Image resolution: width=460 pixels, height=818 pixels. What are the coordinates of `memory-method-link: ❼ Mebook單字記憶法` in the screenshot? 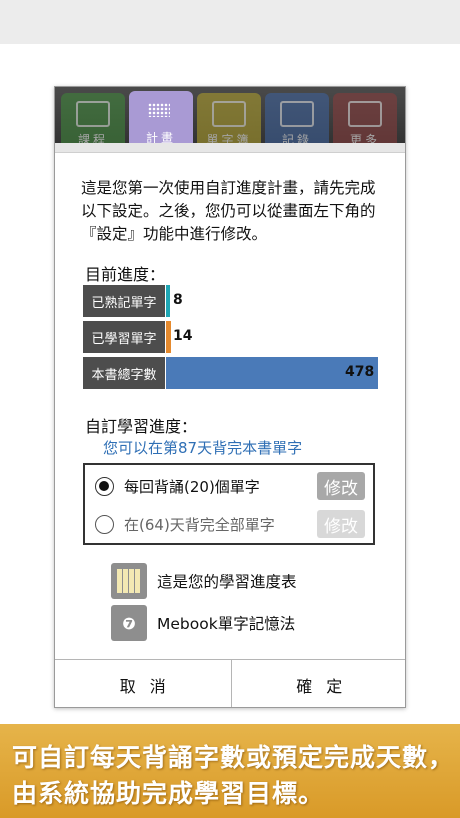 It's located at (203, 623).